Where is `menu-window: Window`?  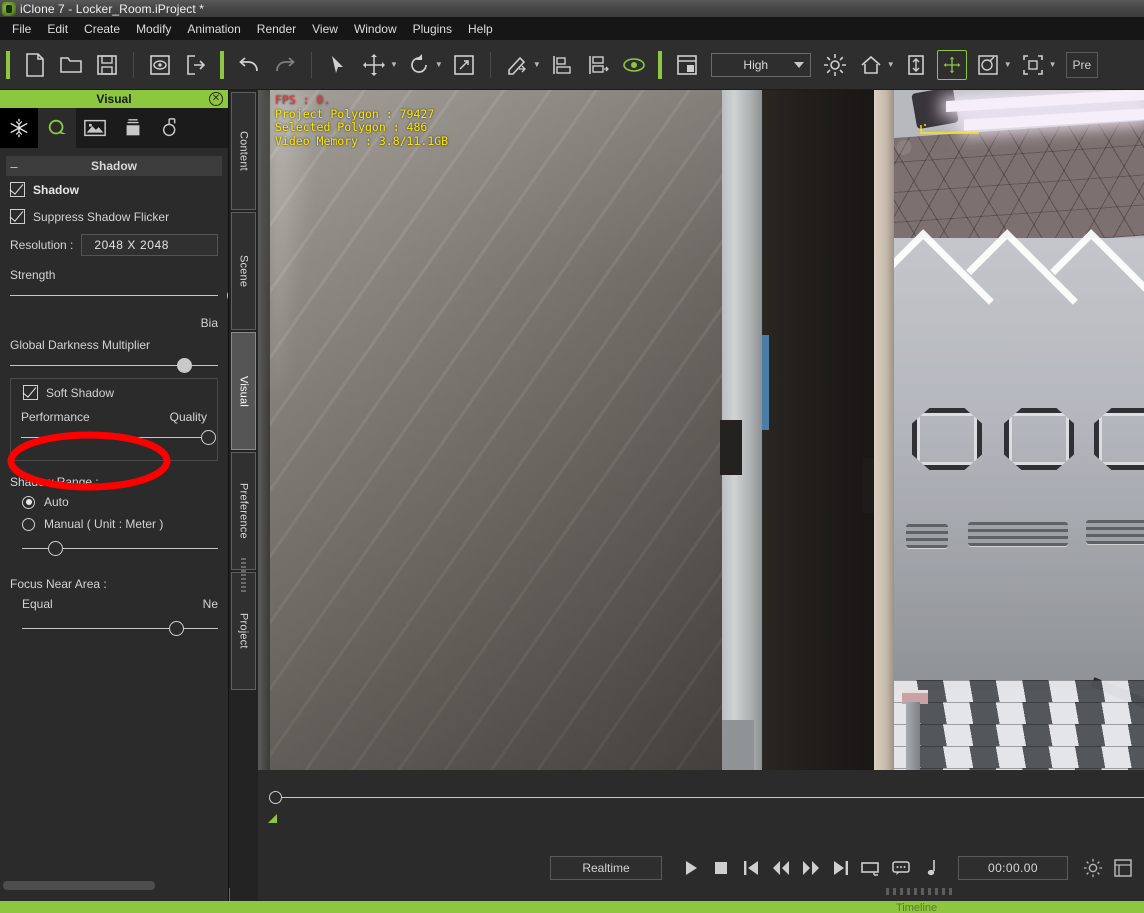 menu-window: Window is located at coordinates (375, 29).